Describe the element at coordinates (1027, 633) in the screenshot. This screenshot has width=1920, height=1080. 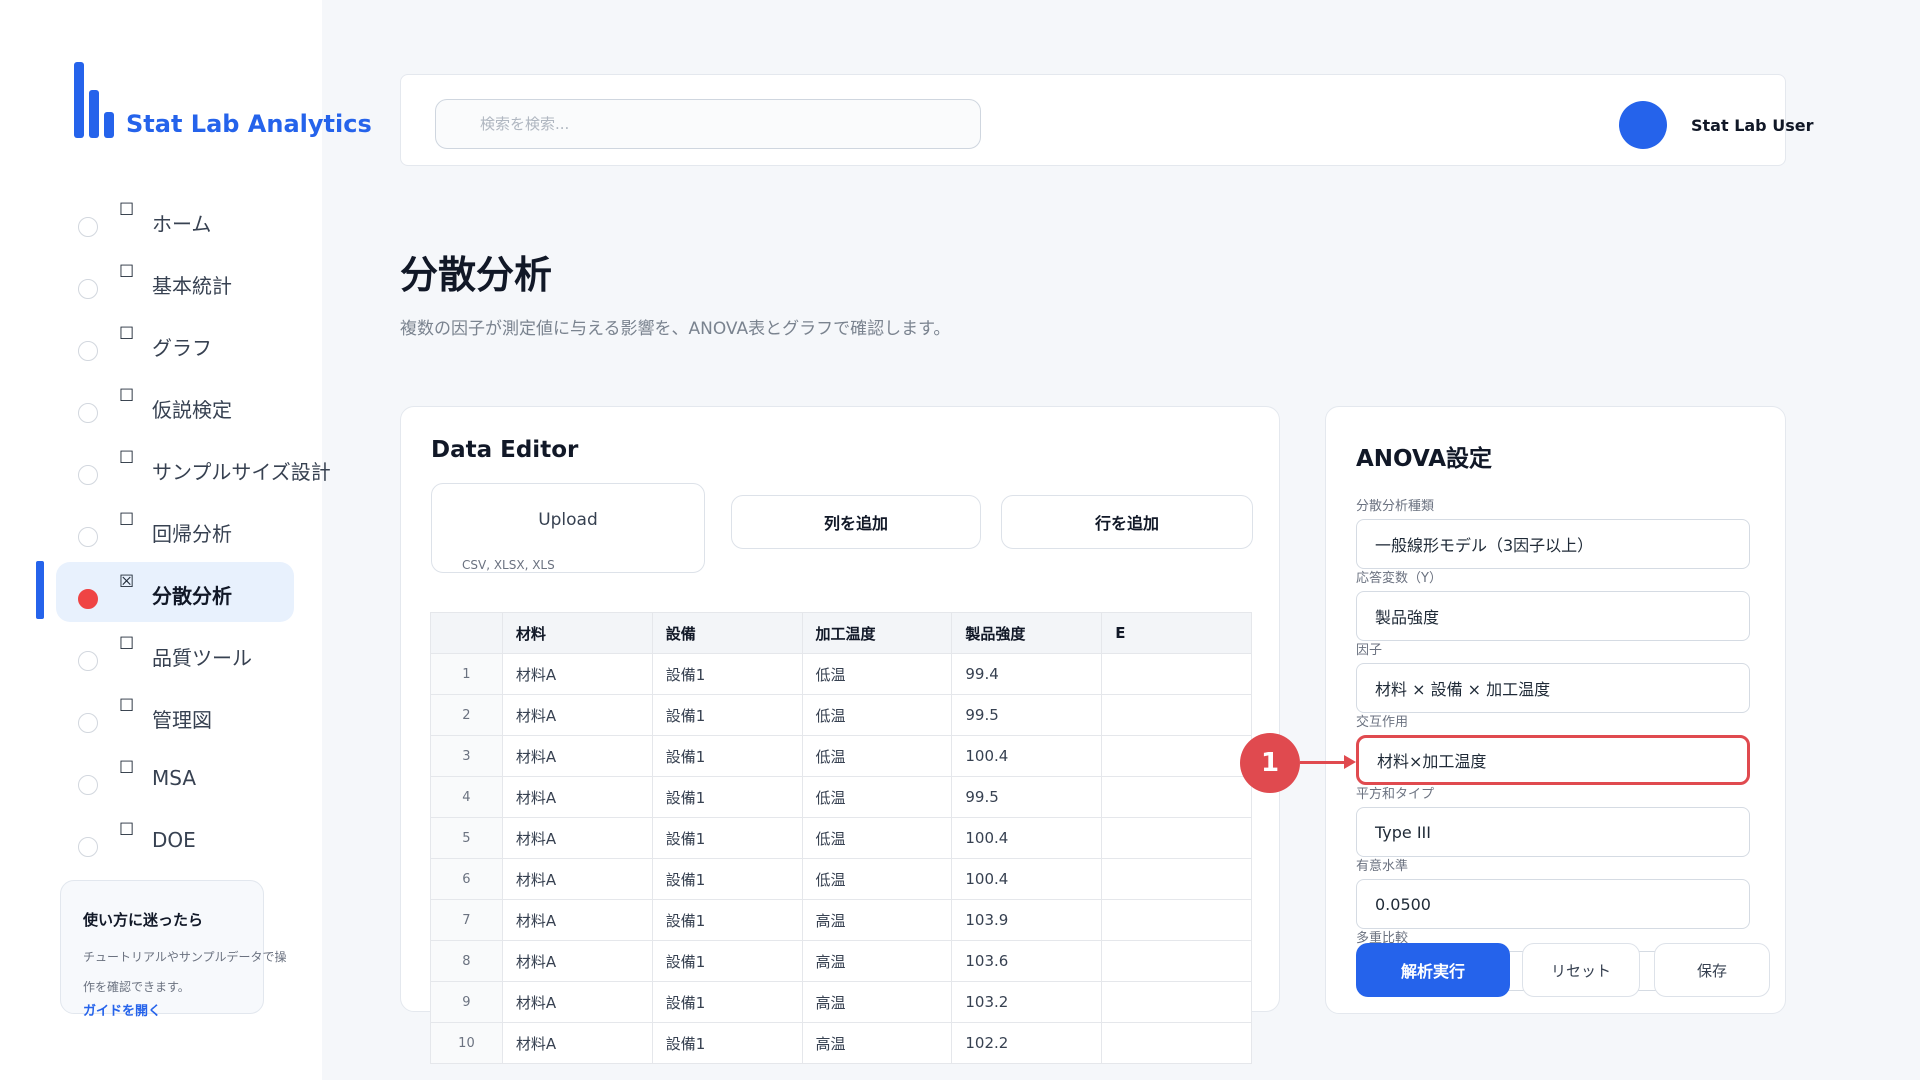
I see `column-header: 製品強度` at that location.